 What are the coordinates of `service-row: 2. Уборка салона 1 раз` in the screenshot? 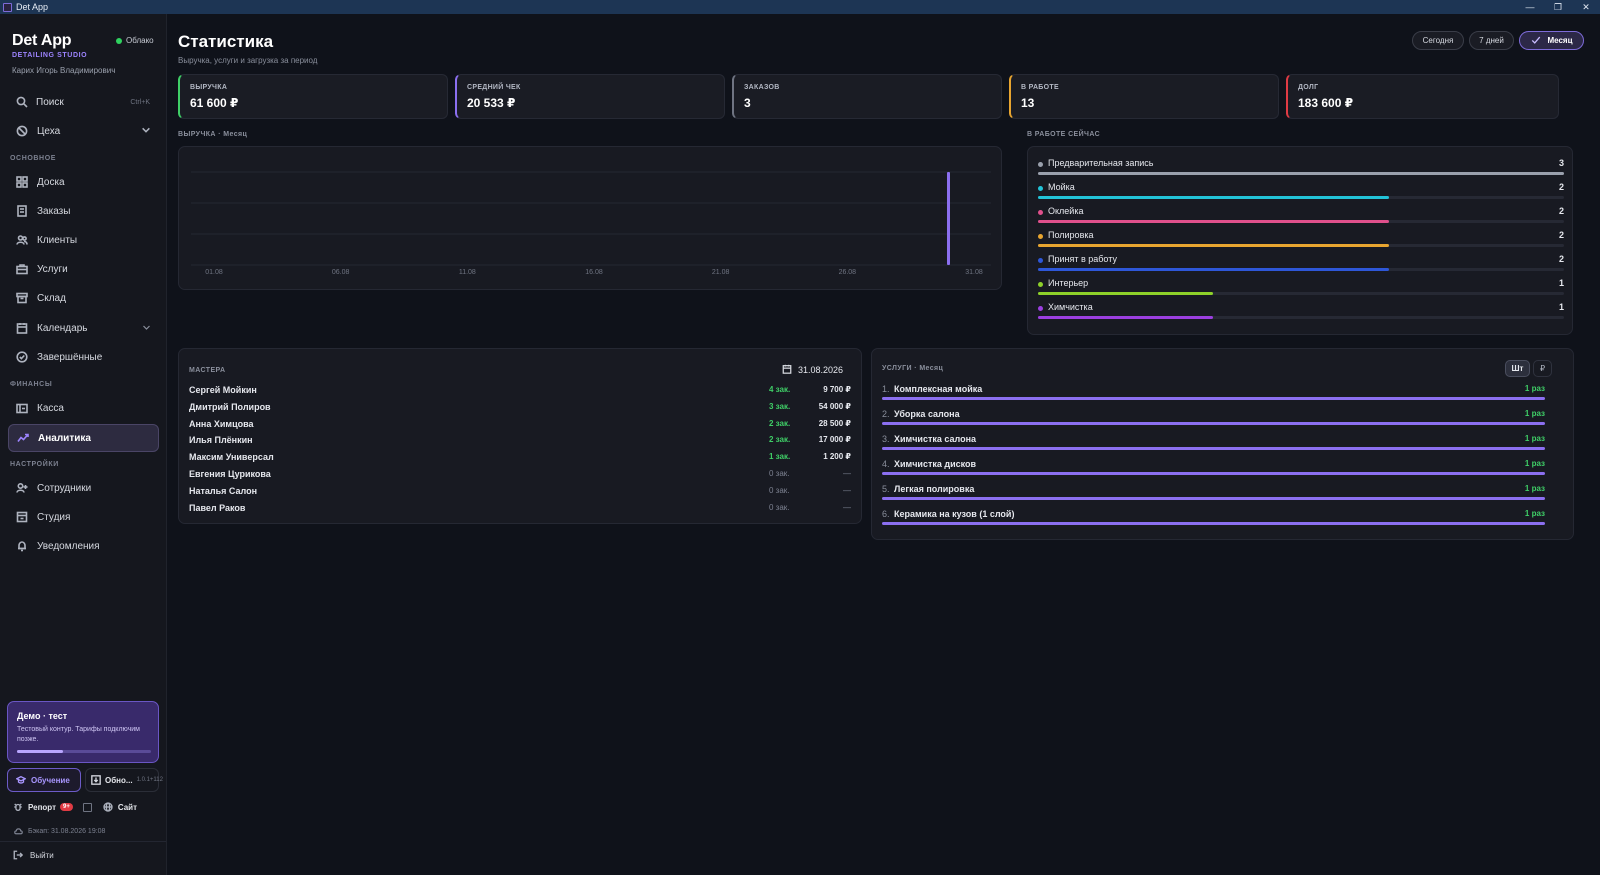 It's located at (1213, 421).